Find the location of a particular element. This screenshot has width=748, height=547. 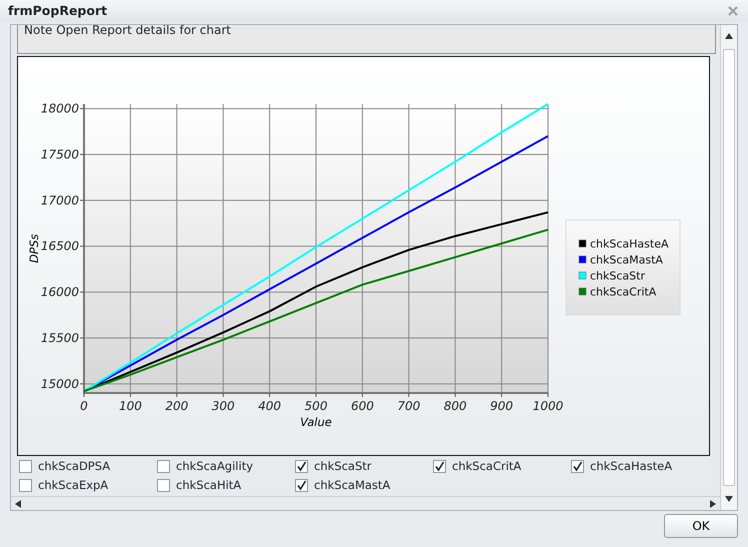

legend-label: chkScaHasteA is located at coordinates (629, 243).